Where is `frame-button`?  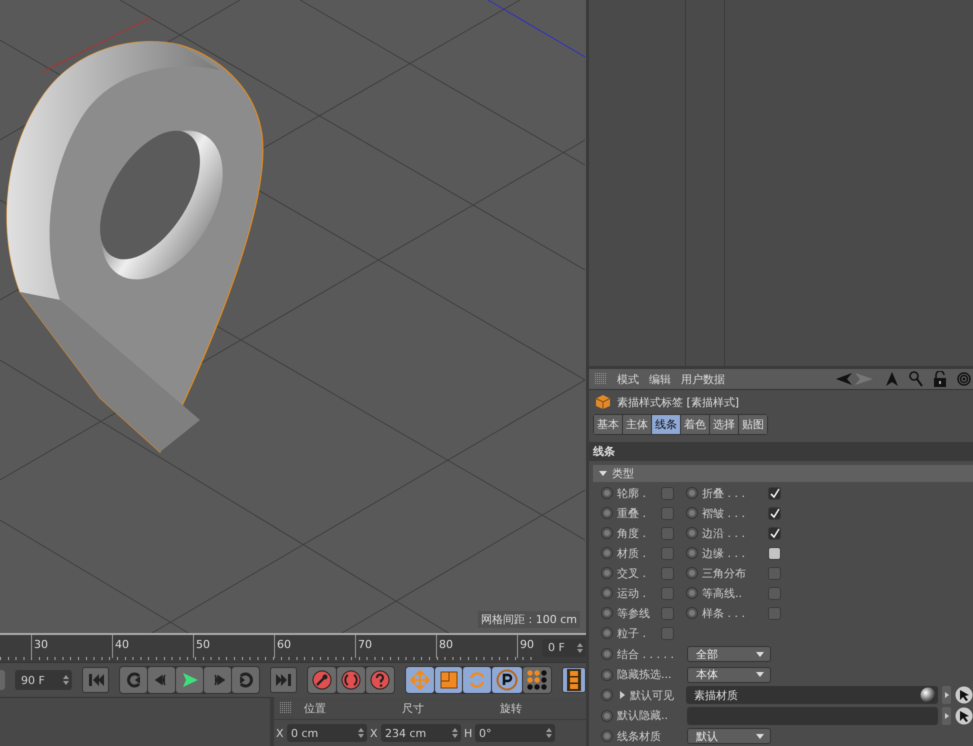 frame-button is located at coordinates (3, 680).